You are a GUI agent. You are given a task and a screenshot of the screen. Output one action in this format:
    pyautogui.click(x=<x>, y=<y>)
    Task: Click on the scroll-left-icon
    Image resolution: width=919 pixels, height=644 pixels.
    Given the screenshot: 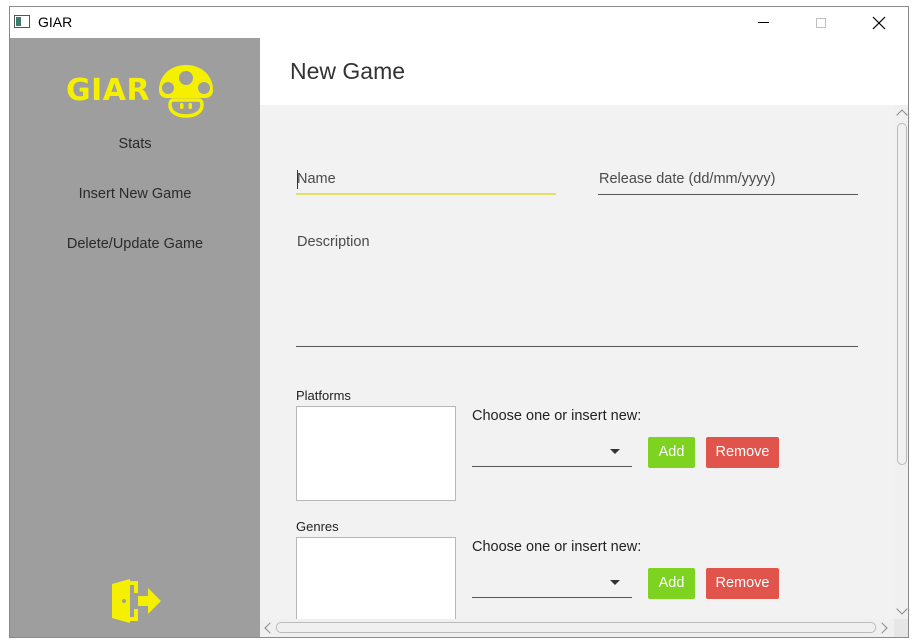 What is the action you would take?
    pyautogui.click(x=270, y=628)
    